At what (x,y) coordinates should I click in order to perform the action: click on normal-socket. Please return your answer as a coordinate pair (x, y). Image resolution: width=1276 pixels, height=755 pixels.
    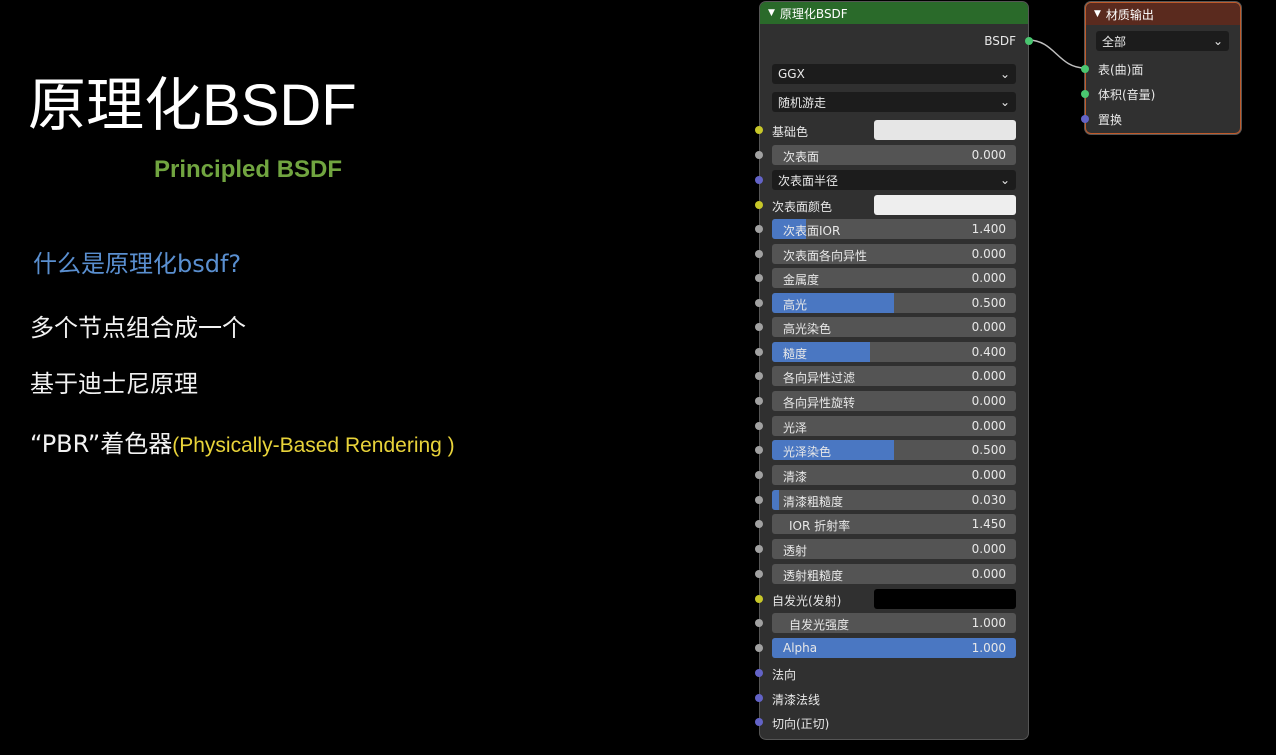
    Looking at the image, I should click on (759, 673).